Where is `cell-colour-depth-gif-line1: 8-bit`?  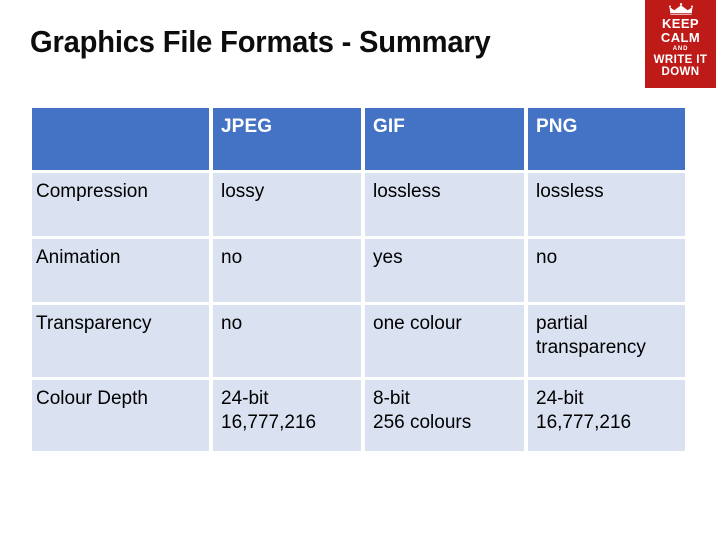
cell-colour-depth-gif-line1: 8-bit is located at coordinates (391, 398).